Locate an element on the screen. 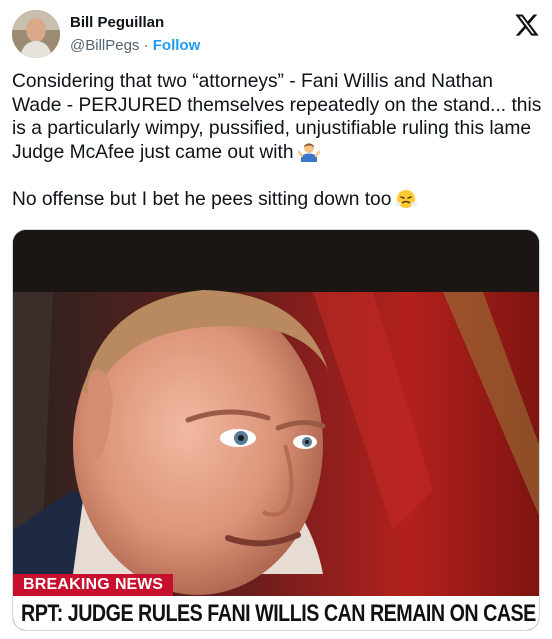 This screenshot has height=639, width=552. face-with-steam-icon is located at coordinates (406, 199).